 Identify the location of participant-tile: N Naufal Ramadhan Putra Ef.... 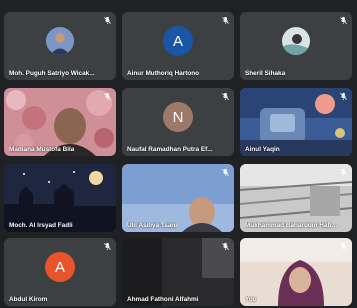
(178, 122).